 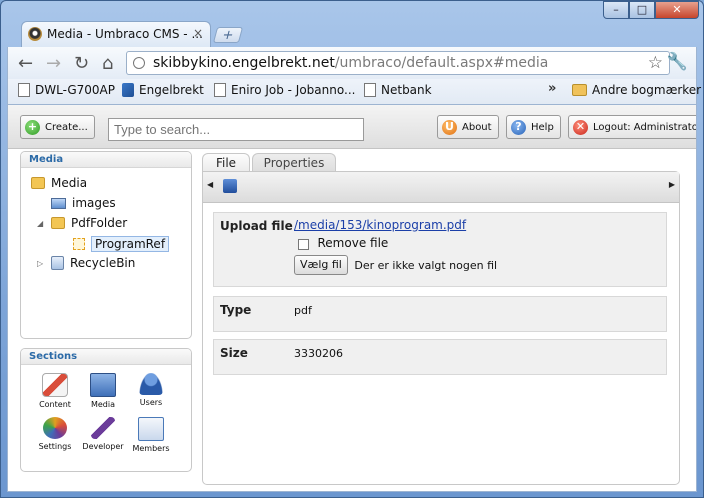 What do you see at coordinates (55, 385) in the screenshot?
I see `content-icon` at bounding box center [55, 385].